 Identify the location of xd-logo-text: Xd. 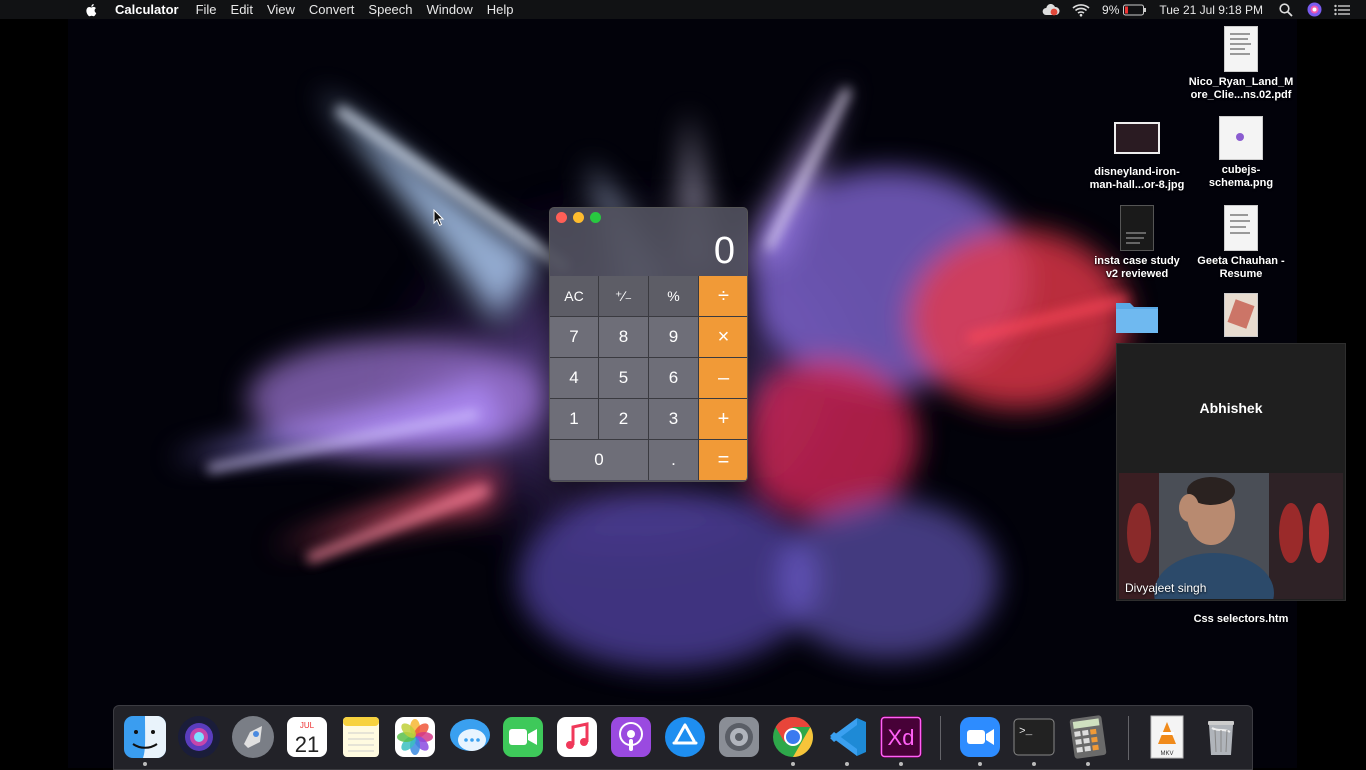
(901, 737).